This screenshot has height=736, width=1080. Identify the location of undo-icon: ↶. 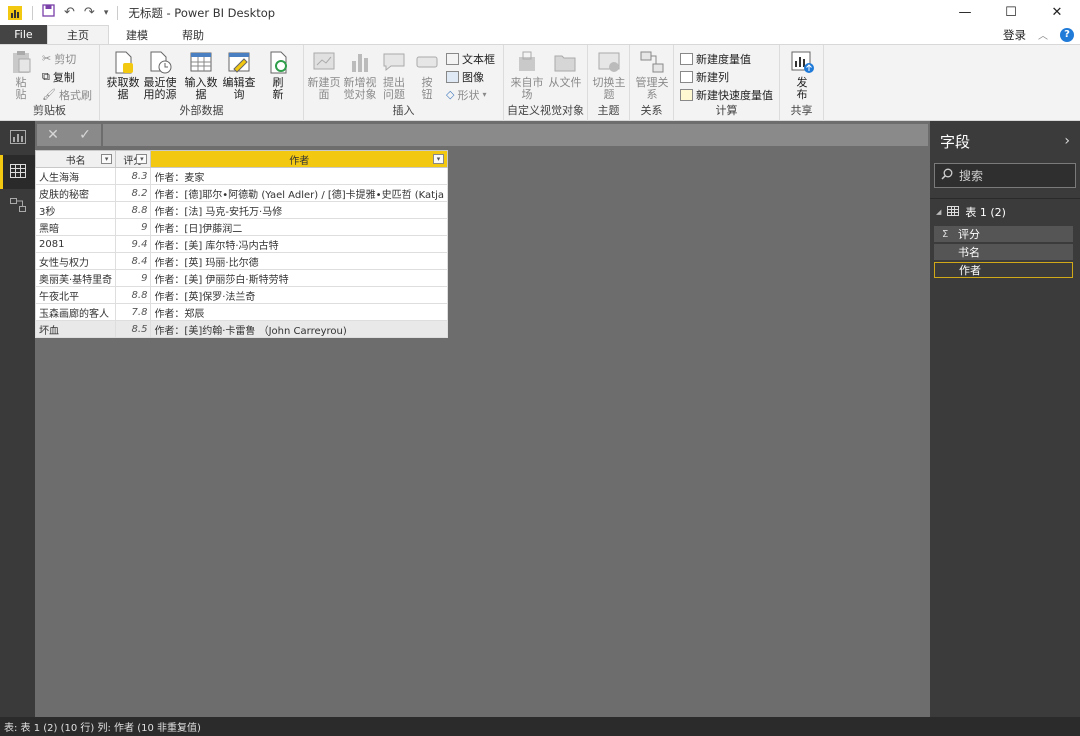
(69, 12).